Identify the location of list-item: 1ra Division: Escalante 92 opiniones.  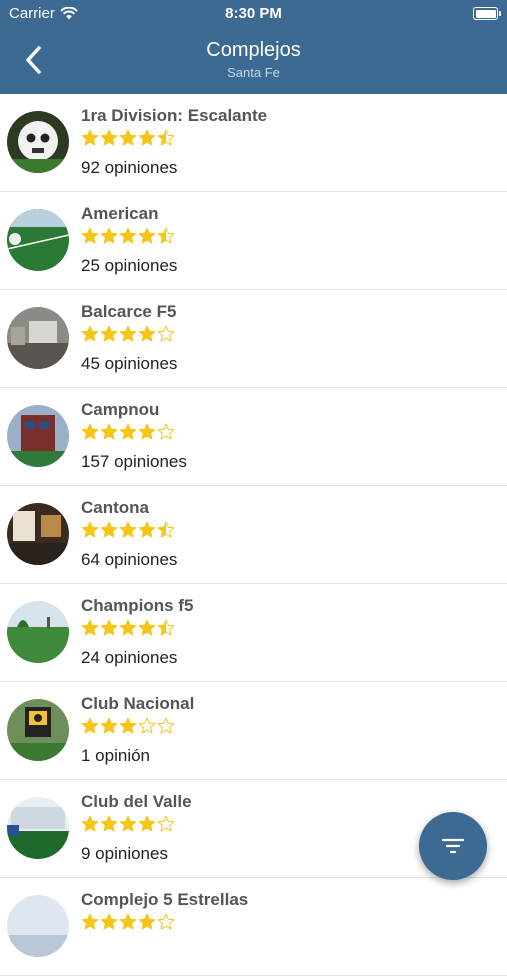
(253, 143).